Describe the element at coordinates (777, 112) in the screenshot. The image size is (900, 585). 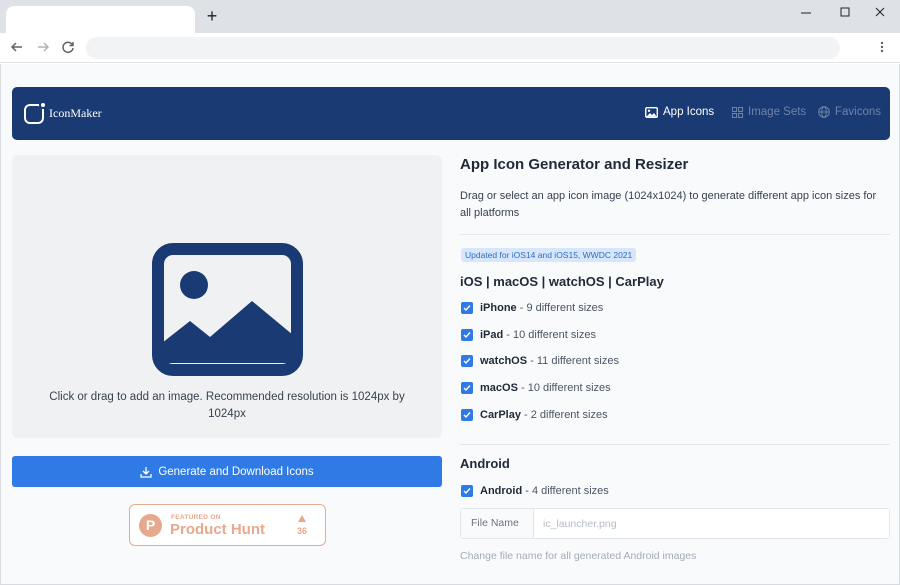
I see `nav-image-sets-label: Image Sets` at that location.